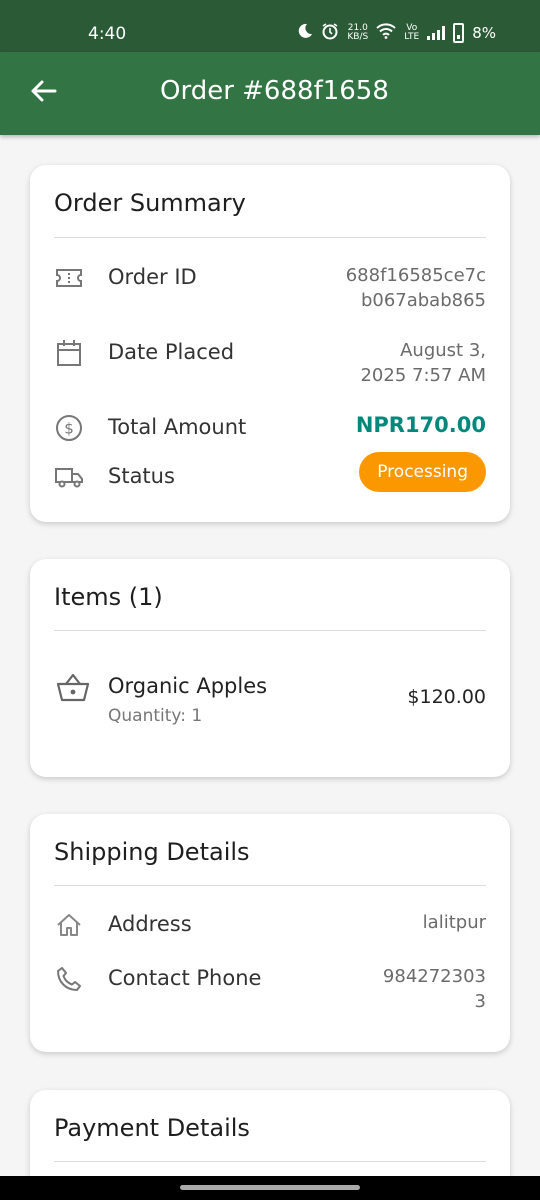 Image resolution: width=540 pixels, height=1200 pixels. I want to click on status-icons: 21.0 KB/S Vo LTE 8%, so click(396, 33).